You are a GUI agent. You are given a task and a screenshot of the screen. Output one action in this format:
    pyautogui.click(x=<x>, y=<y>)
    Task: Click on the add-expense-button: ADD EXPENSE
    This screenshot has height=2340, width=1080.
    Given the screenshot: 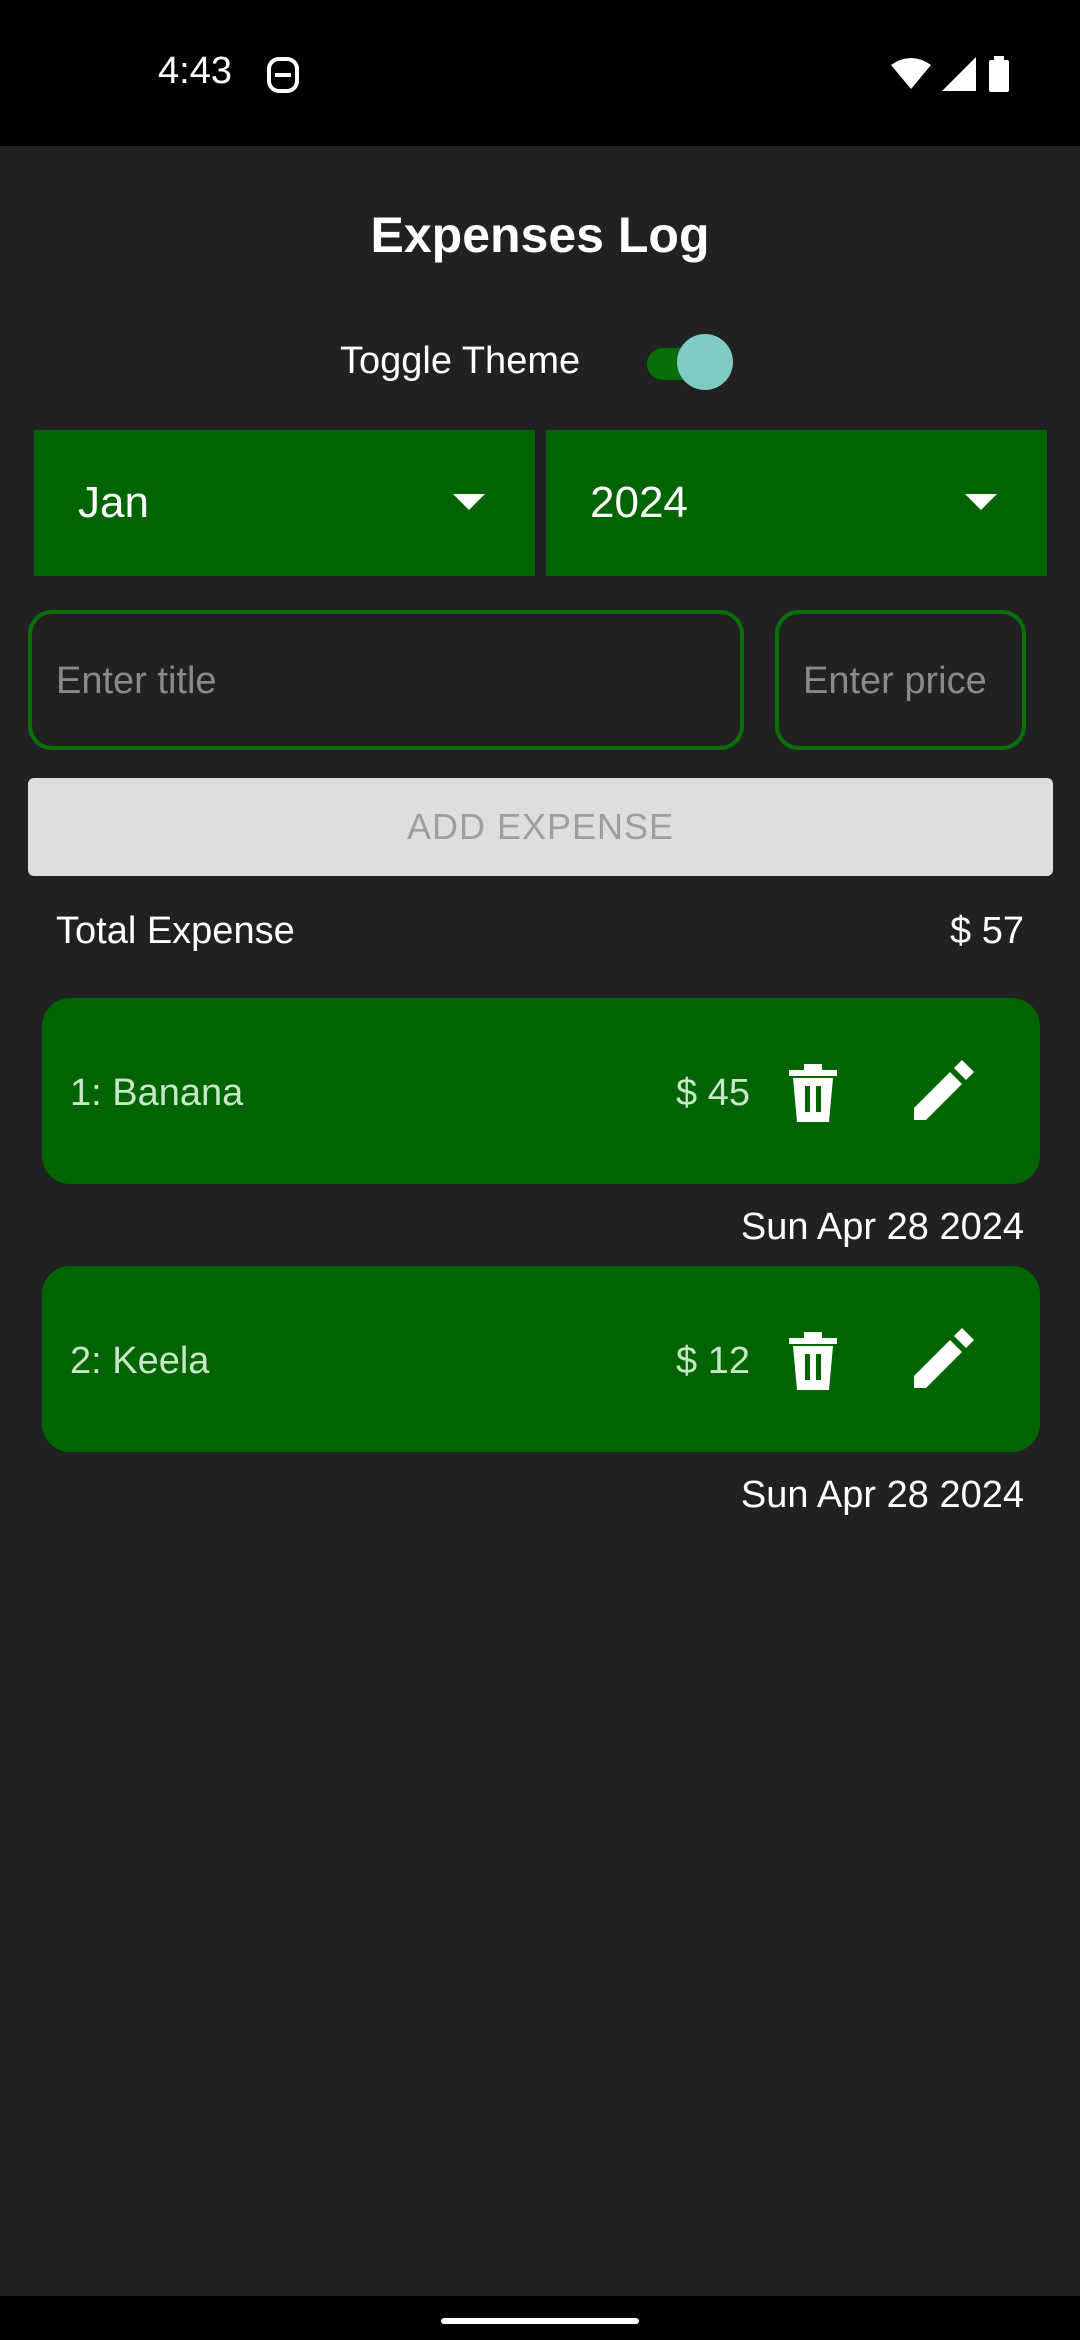 What is the action you would take?
    pyautogui.click(x=540, y=827)
    